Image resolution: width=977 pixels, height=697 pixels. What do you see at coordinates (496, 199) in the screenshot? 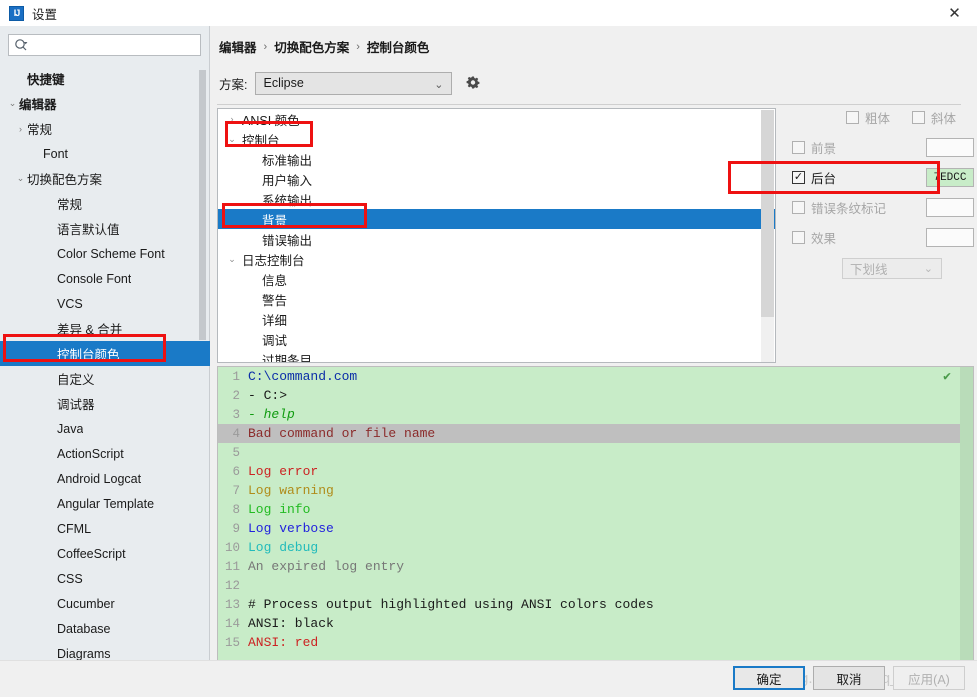
I see `attribute-row-系统输出: 系统输出` at bounding box center [496, 199].